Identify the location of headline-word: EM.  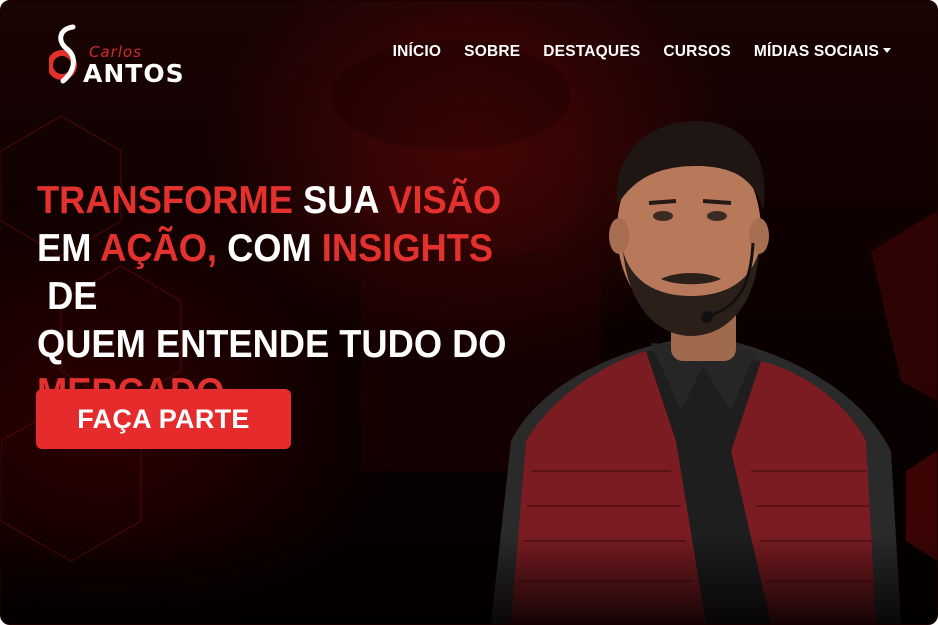
(69, 248).